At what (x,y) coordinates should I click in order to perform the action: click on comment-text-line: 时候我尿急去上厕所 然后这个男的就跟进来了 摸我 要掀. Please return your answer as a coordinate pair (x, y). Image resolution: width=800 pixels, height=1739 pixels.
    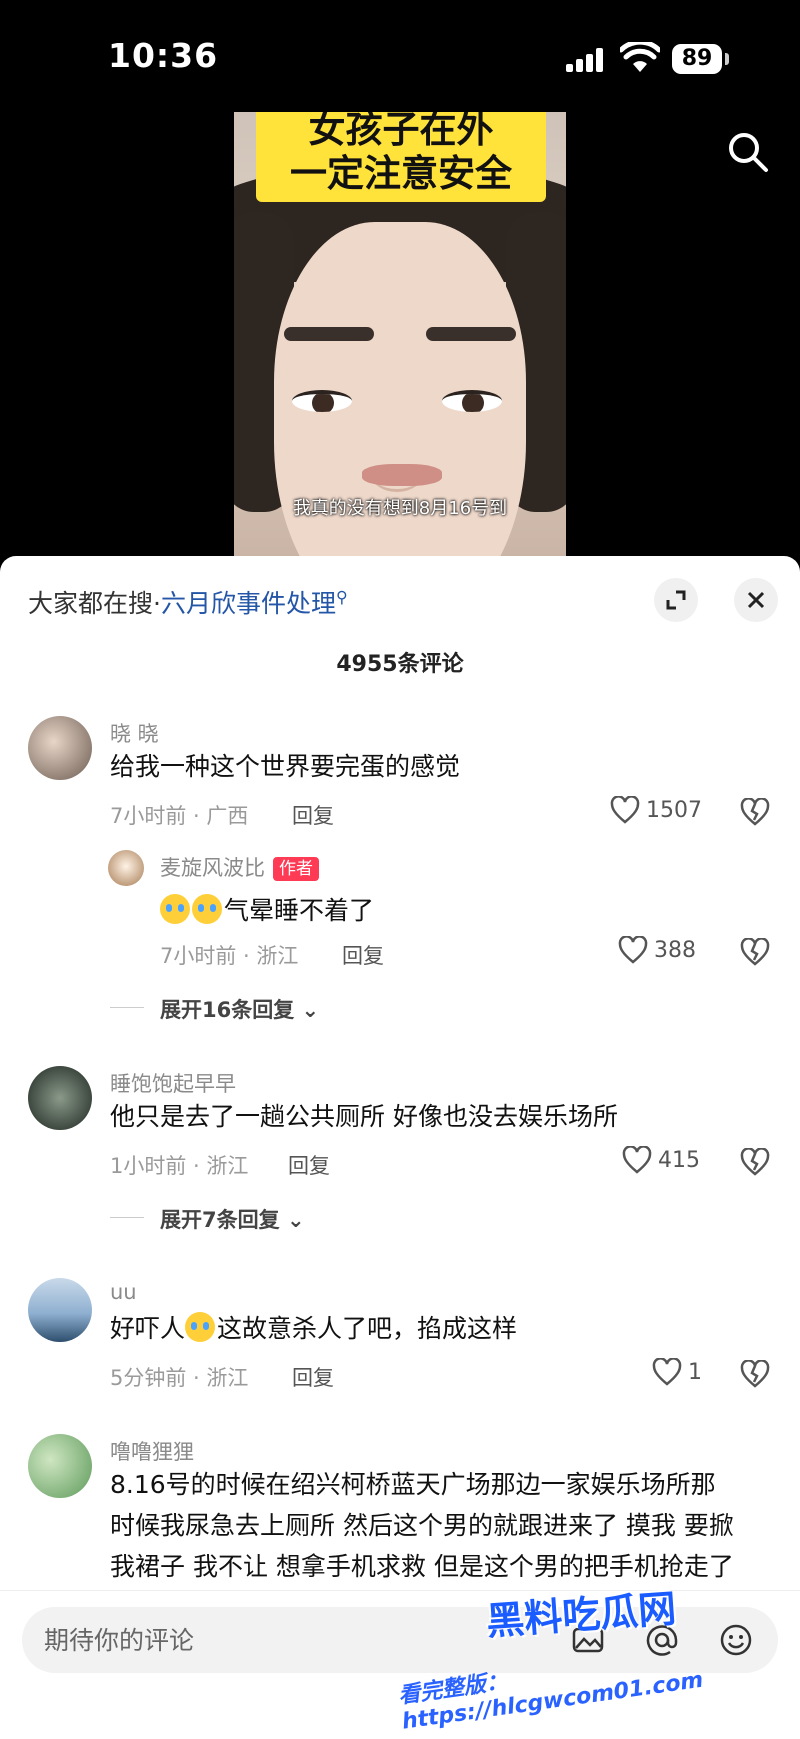
    Looking at the image, I should click on (422, 1525).